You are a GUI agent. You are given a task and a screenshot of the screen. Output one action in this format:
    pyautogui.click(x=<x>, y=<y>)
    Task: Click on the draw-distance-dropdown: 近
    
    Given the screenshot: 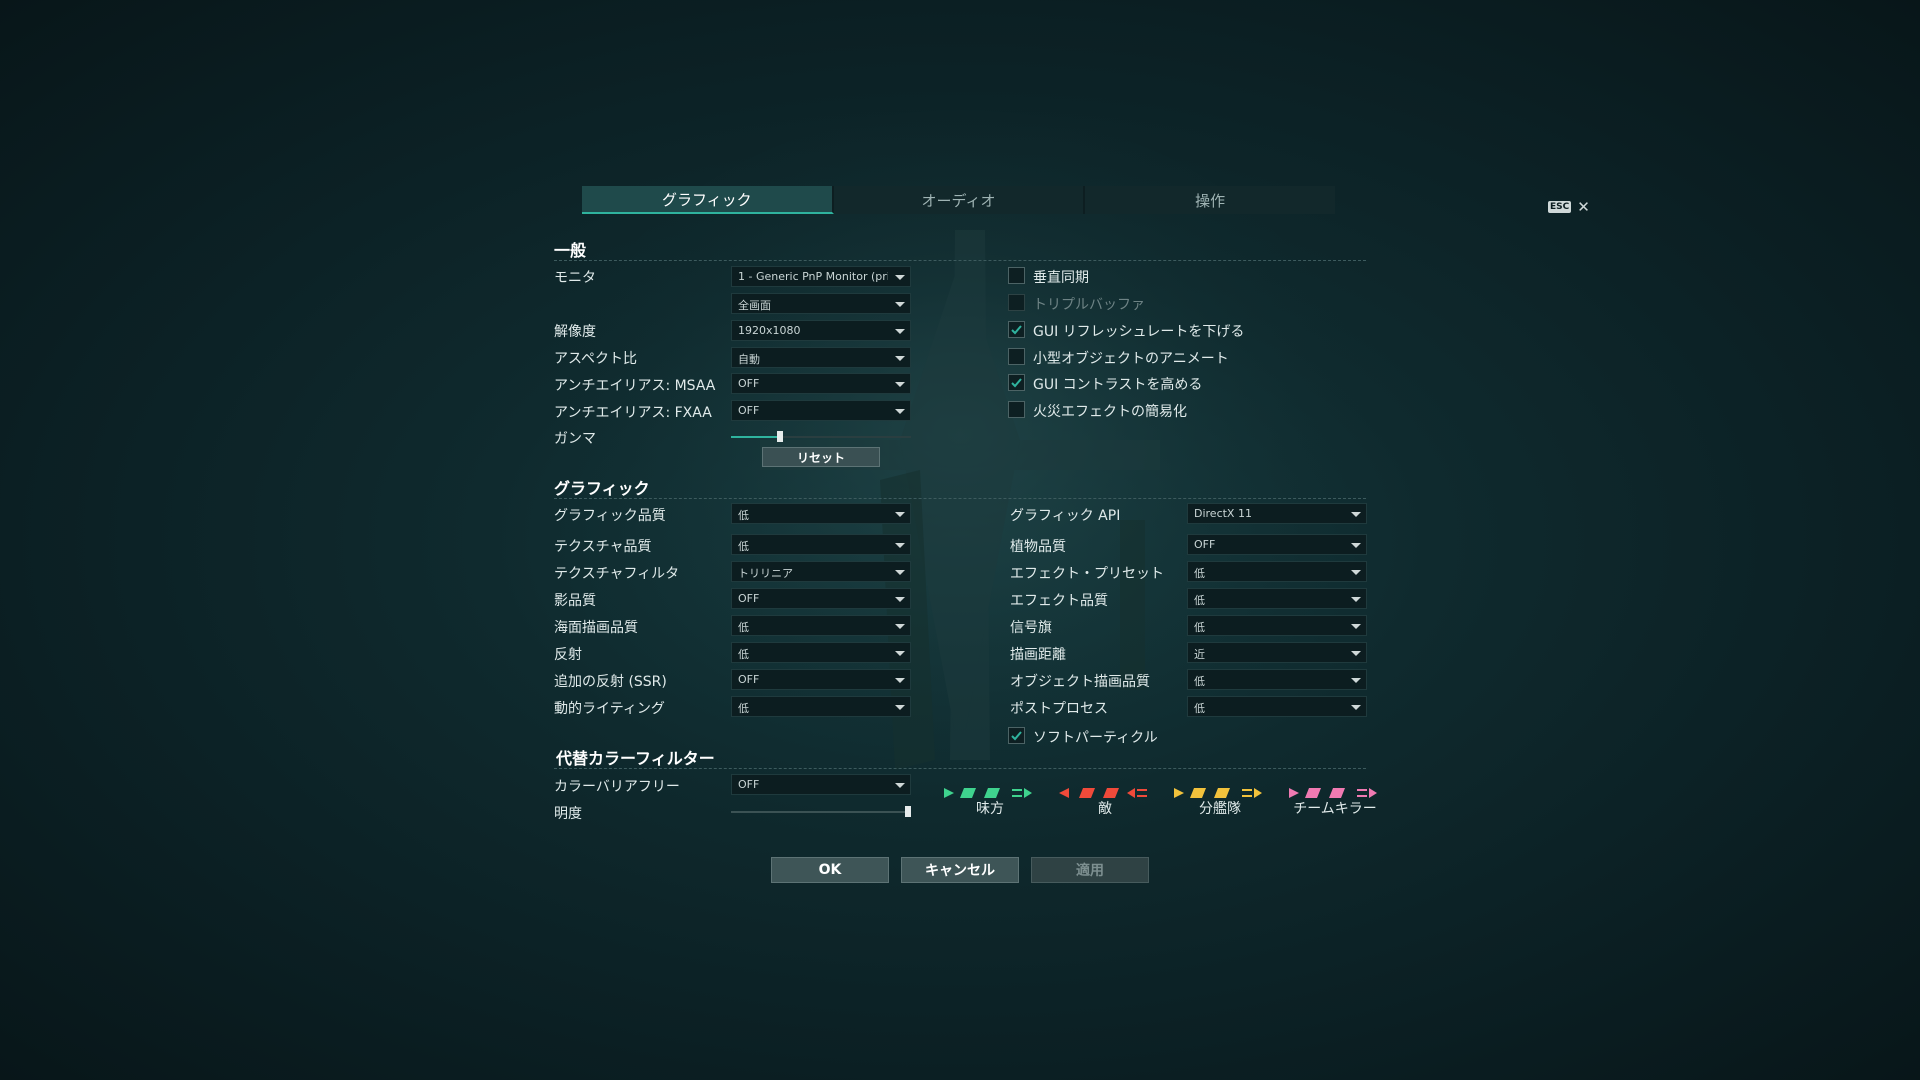 What is the action you would take?
    pyautogui.click(x=1277, y=652)
    